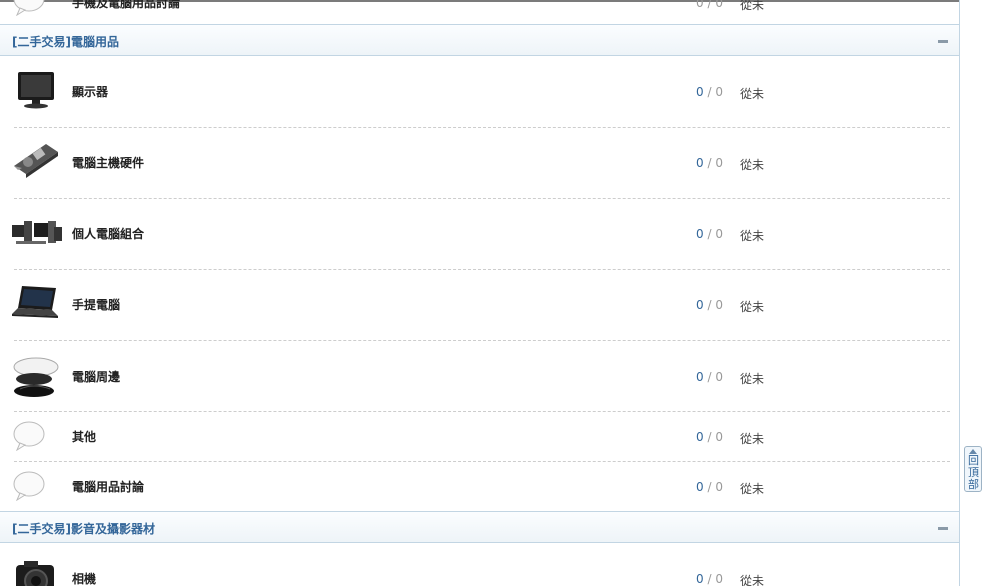 The width and height of the screenshot is (989, 586). Describe the element at coordinates (36, 161) in the screenshot. I see `graphics-card-icon` at that location.